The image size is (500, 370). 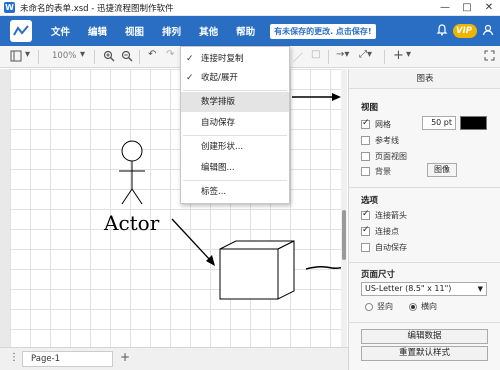 What do you see at coordinates (365, 54) in the screenshot?
I see `waypoint-icon: ⤢▾` at bounding box center [365, 54].